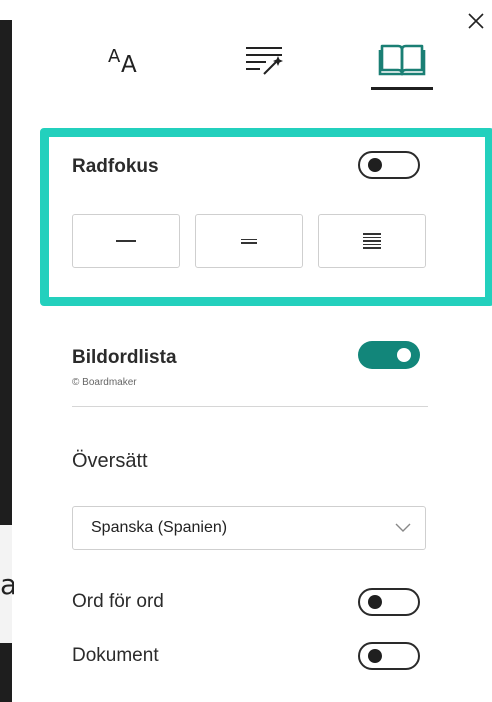 The width and height of the screenshot is (492, 702). I want to click on document-label: Dokument, so click(115, 655).